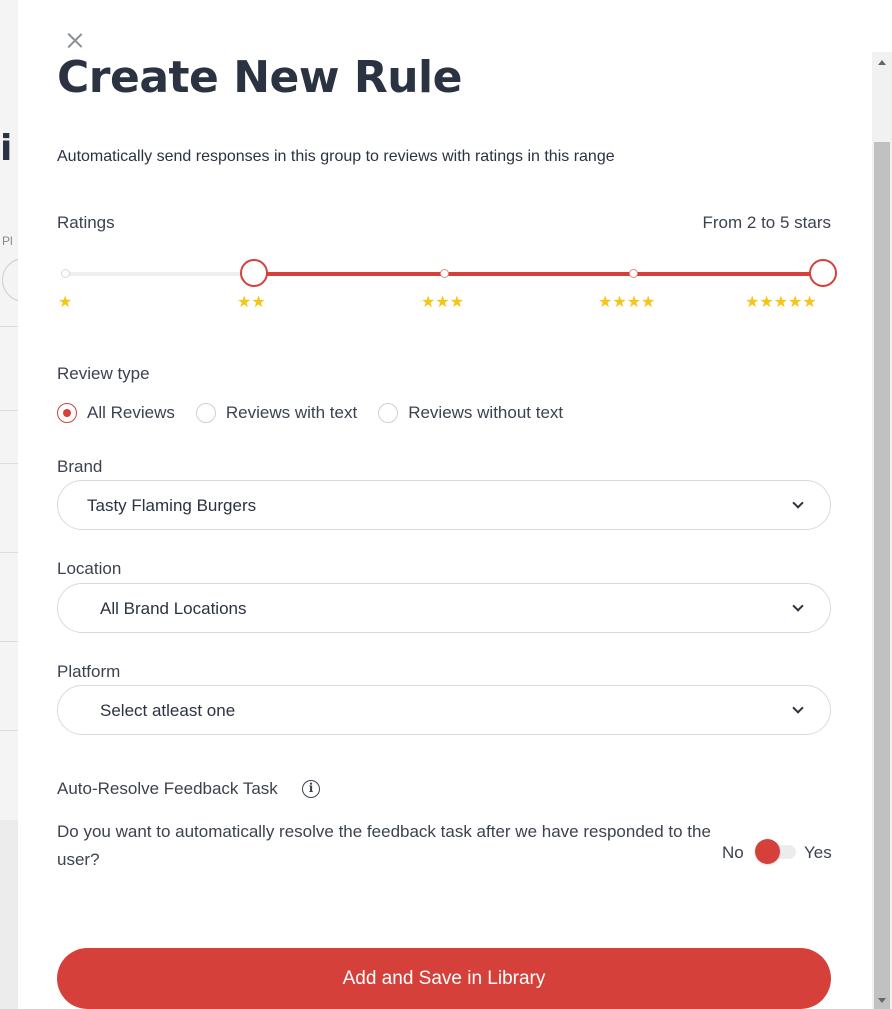 The height and width of the screenshot is (1009, 892). I want to click on location-label: Location, so click(89, 568).